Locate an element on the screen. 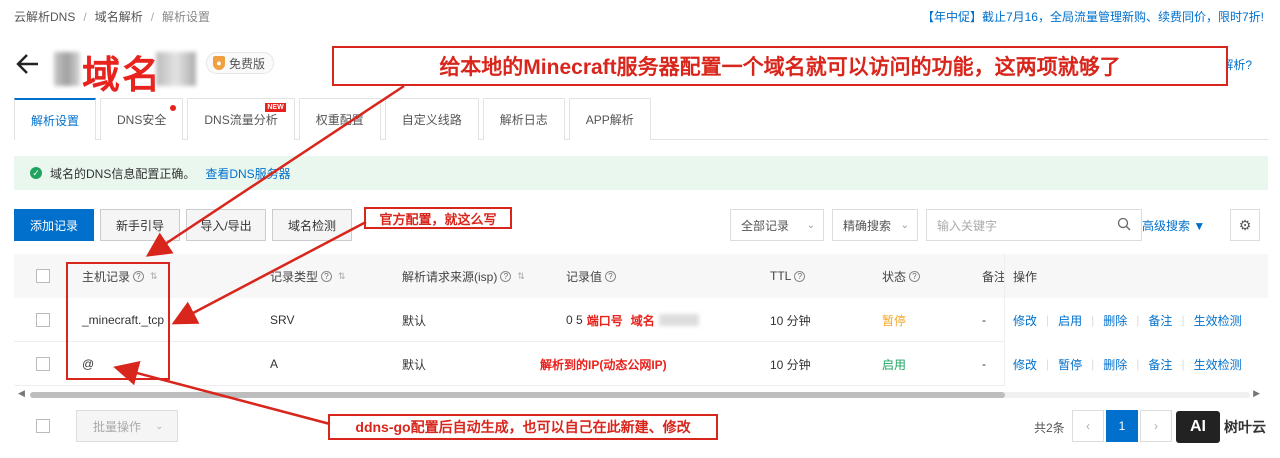 Image resolution: width=1280 pixels, height=458 pixels. guide-button: 新手引导 is located at coordinates (140, 225).